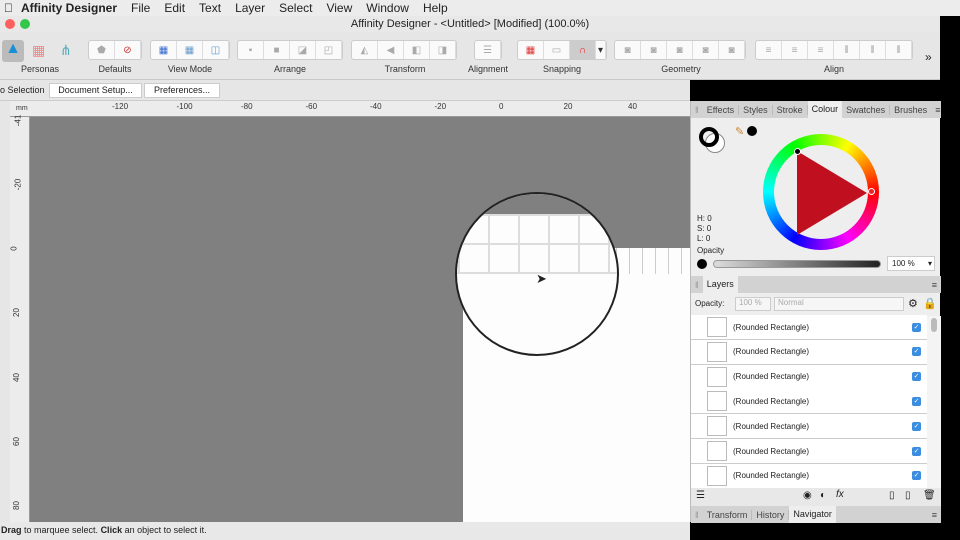 The image size is (960, 540). Describe the element at coordinates (807, 495) in the screenshot. I see `mask-icon: ◉` at that location.